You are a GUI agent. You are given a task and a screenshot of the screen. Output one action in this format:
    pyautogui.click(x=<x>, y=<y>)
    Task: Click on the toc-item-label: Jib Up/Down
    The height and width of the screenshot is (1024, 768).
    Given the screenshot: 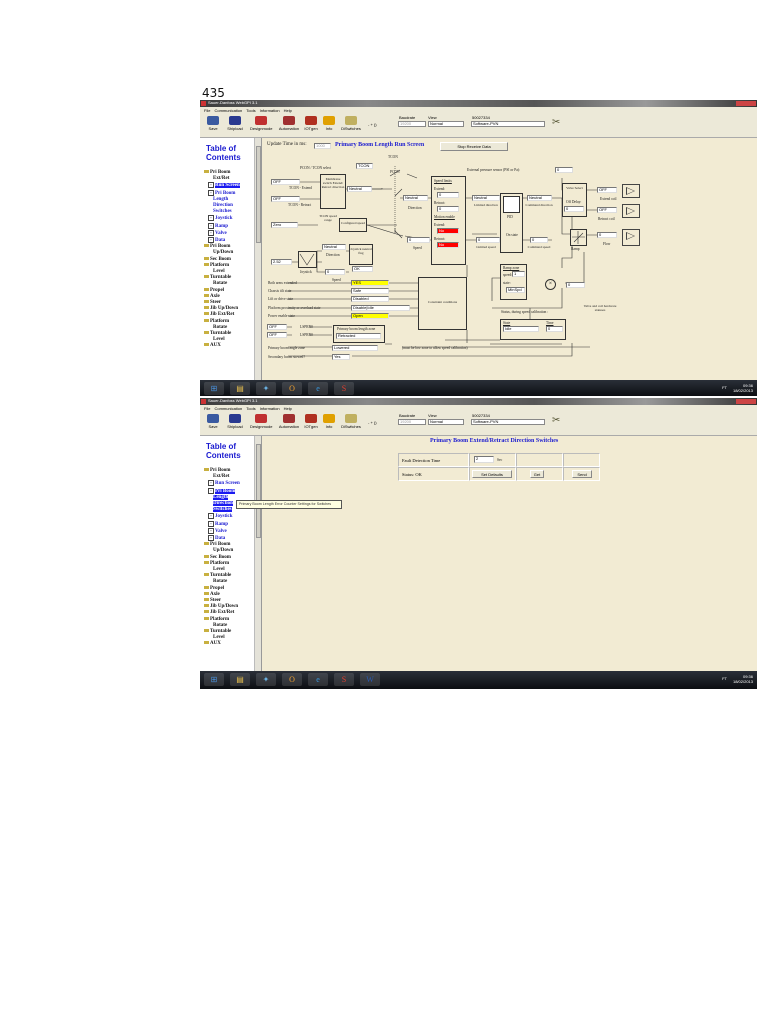 What is the action you would take?
    pyautogui.click(x=224, y=607)
    